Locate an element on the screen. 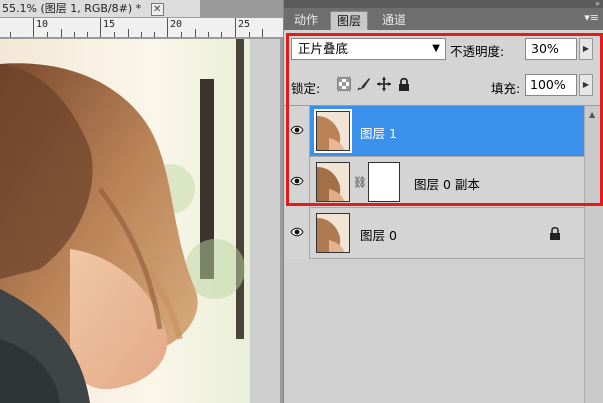 The image size is (603, 403). document-tab: 55.1% (图层 1, RGB/8#) * ✕ is located at coordinates (100, 9).